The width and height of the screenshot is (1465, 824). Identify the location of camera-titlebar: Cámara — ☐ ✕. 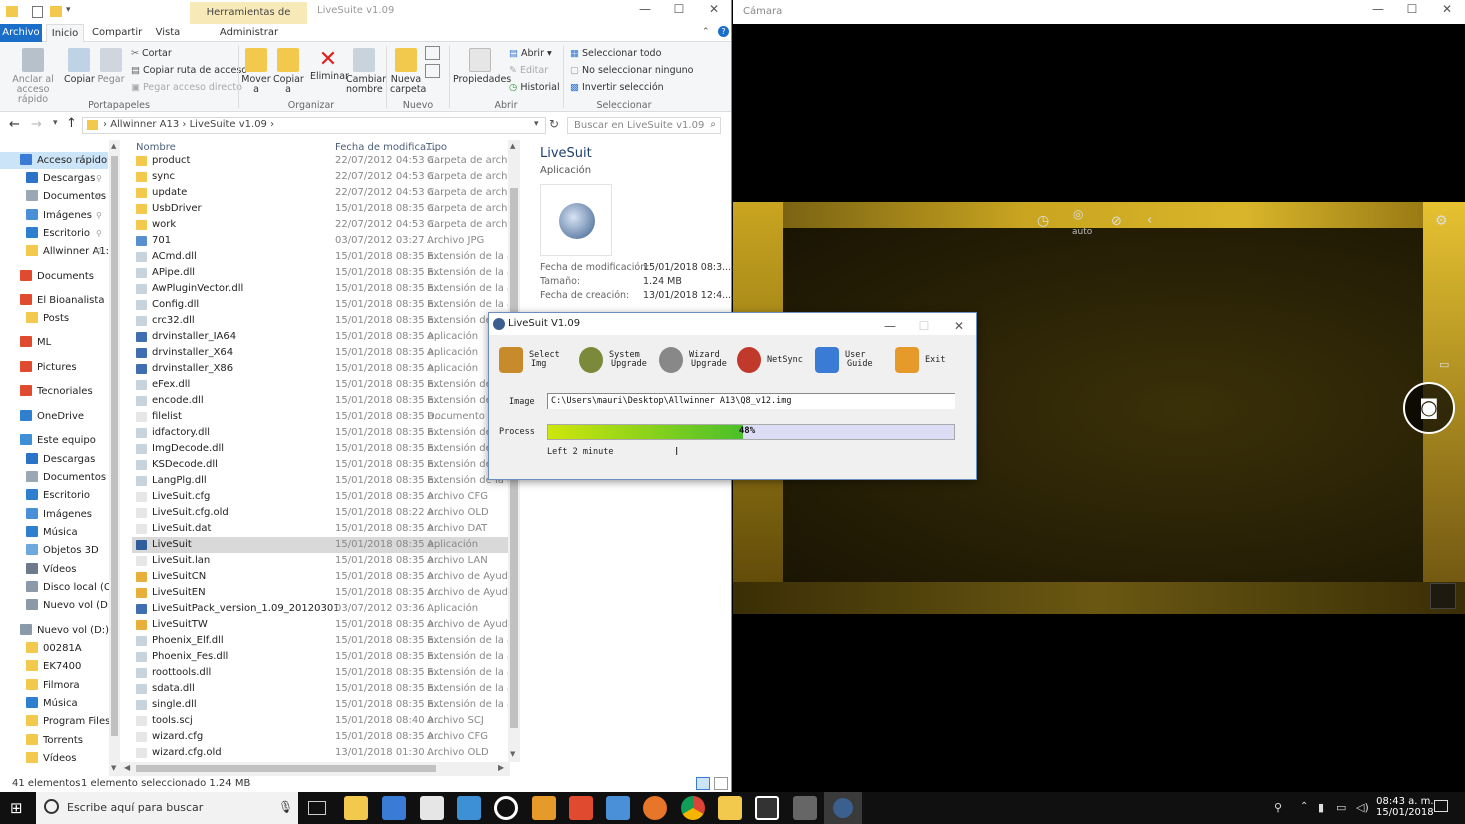
(1099, 12).